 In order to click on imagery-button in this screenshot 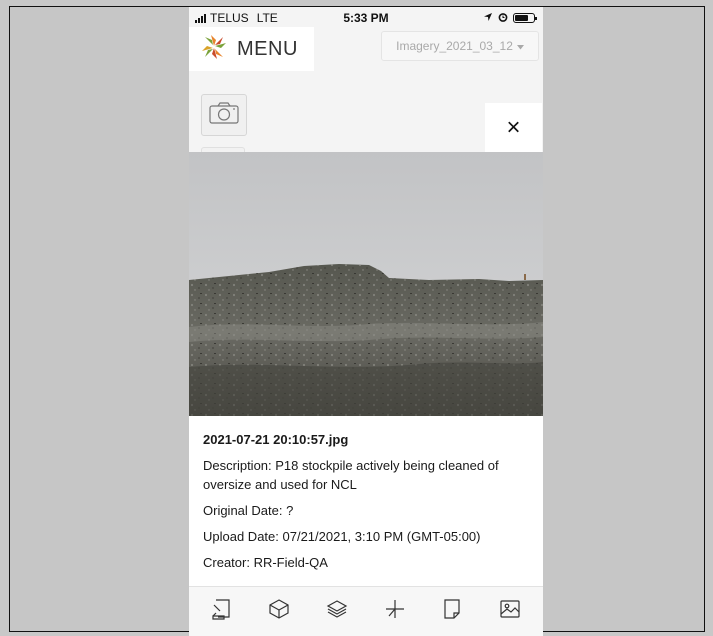, I will do `click(510, 612)`.